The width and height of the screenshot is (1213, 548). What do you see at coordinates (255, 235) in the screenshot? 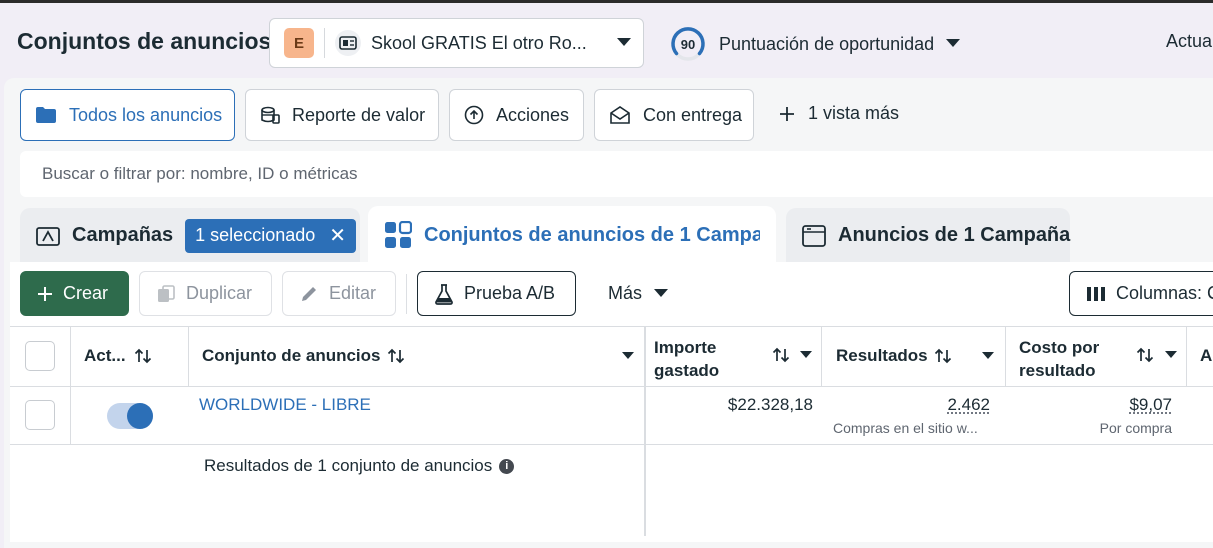
I see `selection-count: 1 seleccionado` at bounding box center [255, 235].